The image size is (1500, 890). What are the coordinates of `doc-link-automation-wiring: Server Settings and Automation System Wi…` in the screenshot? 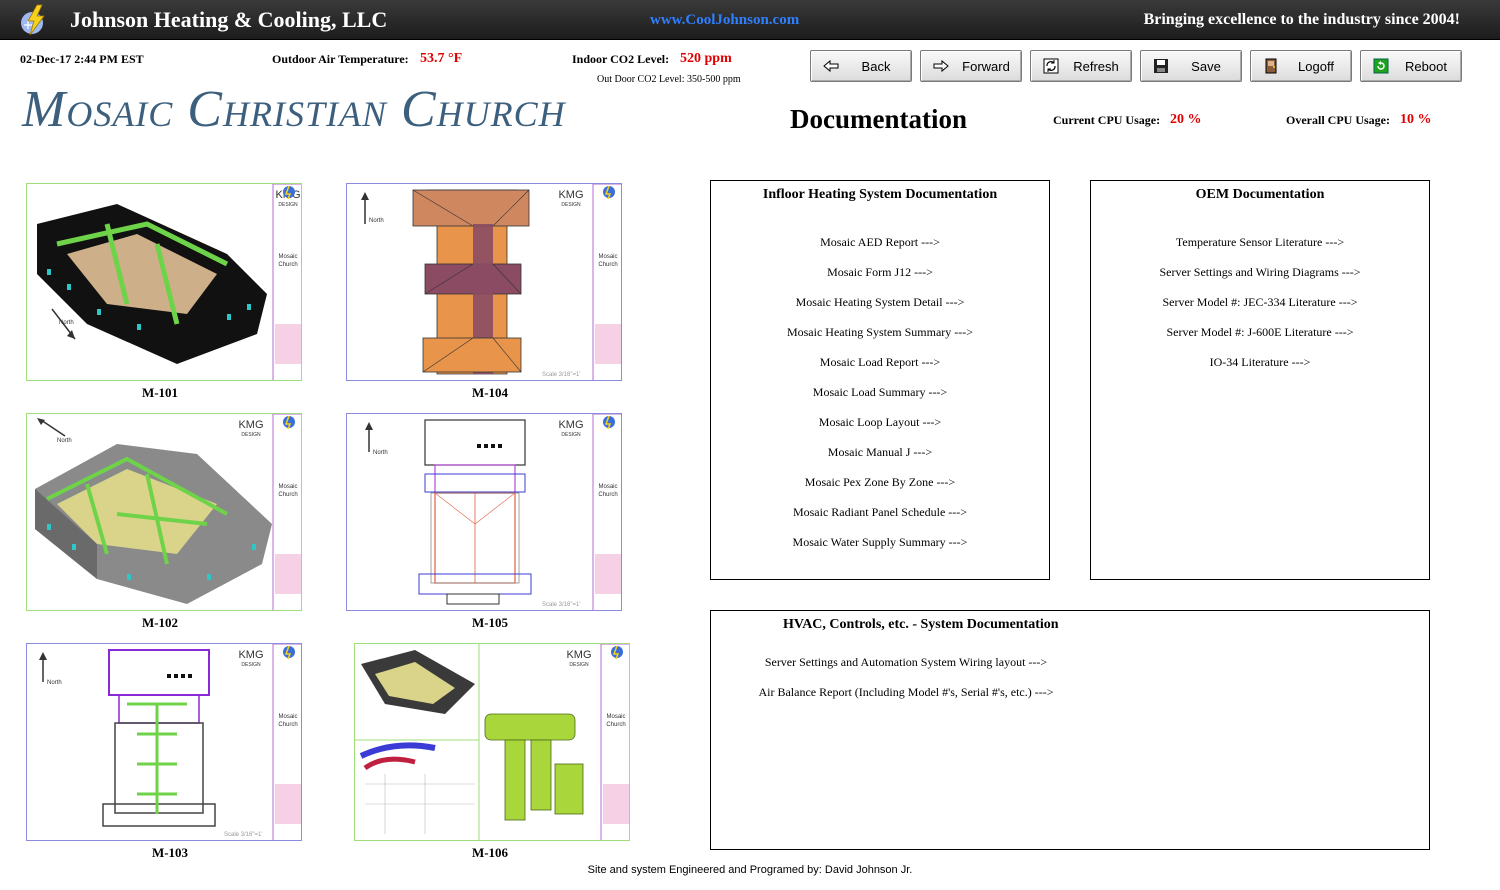 It's located at (906, 662).